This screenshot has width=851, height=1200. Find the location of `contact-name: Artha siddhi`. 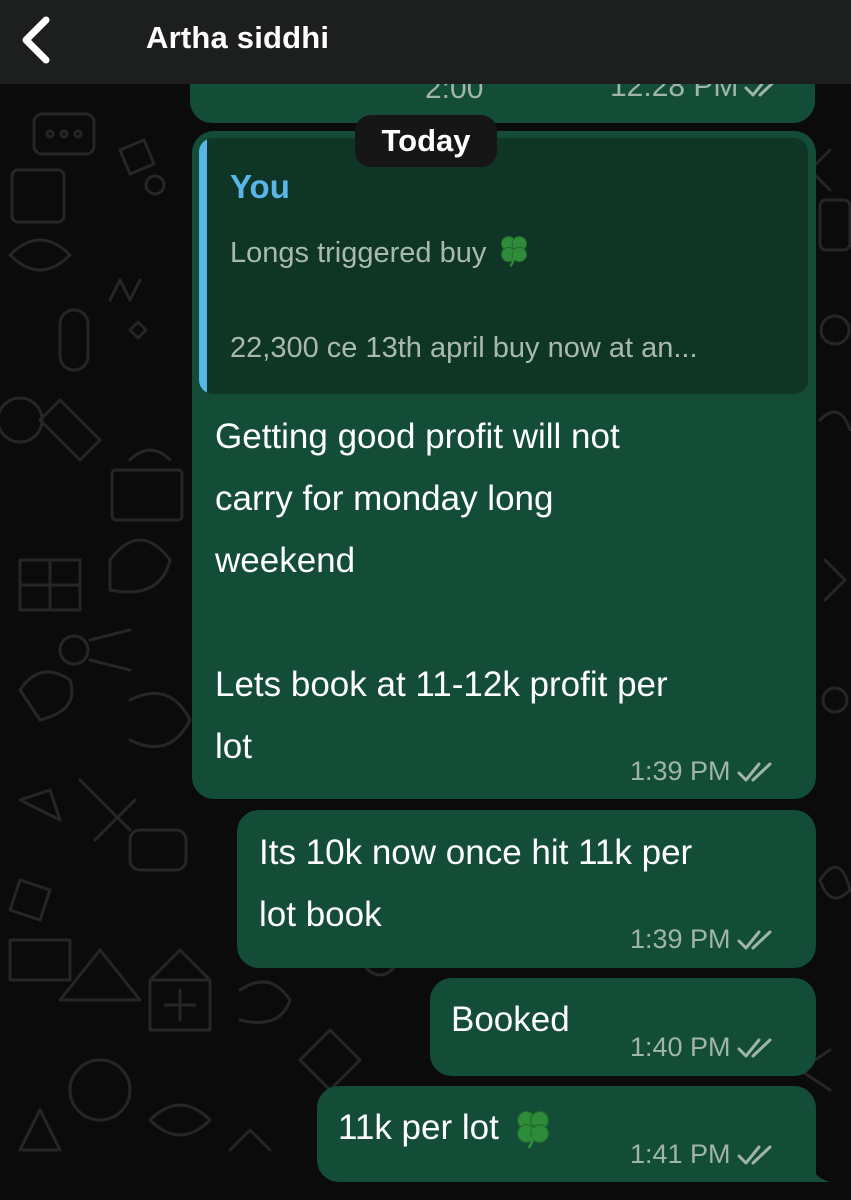

contact-name: Artha siddhi is located at coordinates (237, 38).